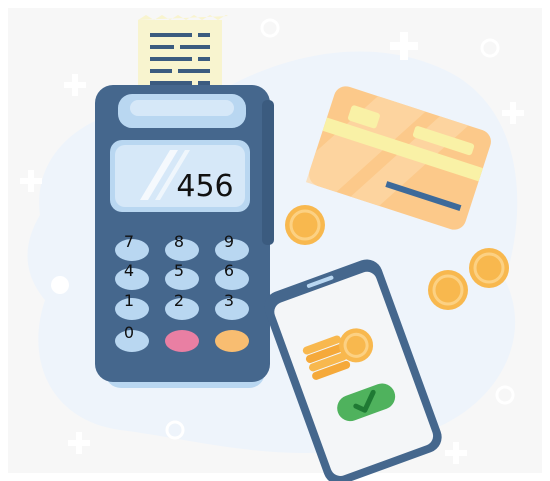  What do you see at coordinates (182, 341) in the screenshot?
I see `cancel-key` at bounding box center [182, 341].